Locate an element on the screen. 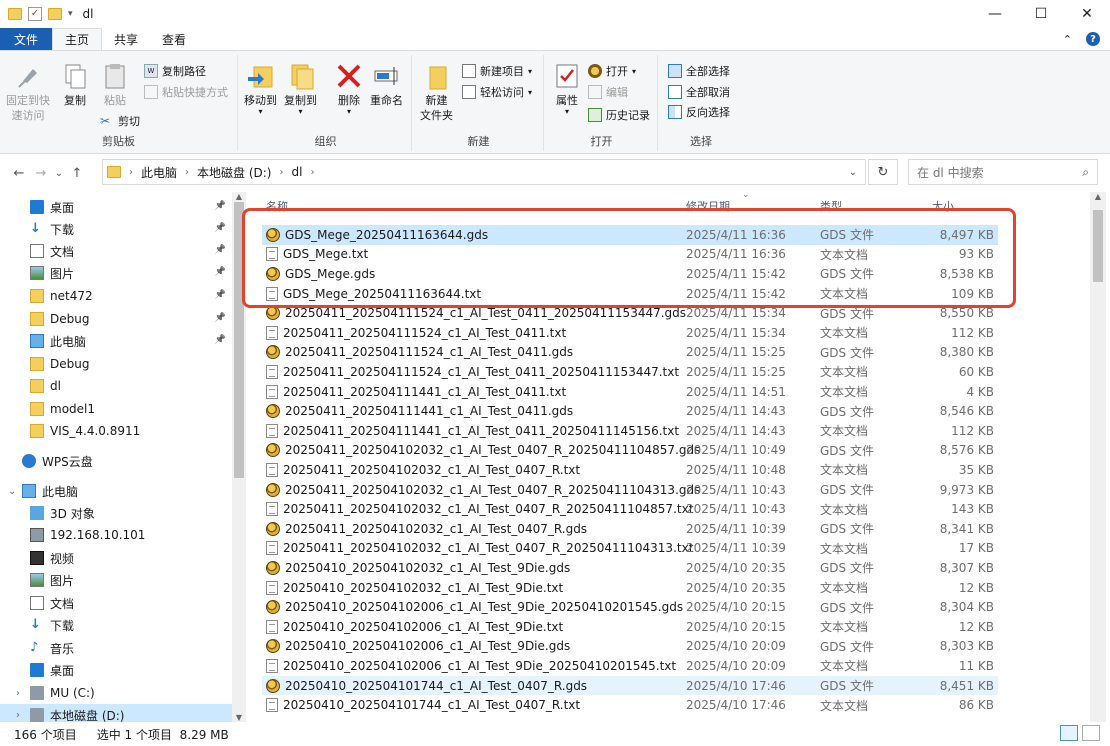 Image resolution: width=1110 pixels, height=746 pixels. sidebar-item: Debug 📌 is located at coordinates (116, 319).